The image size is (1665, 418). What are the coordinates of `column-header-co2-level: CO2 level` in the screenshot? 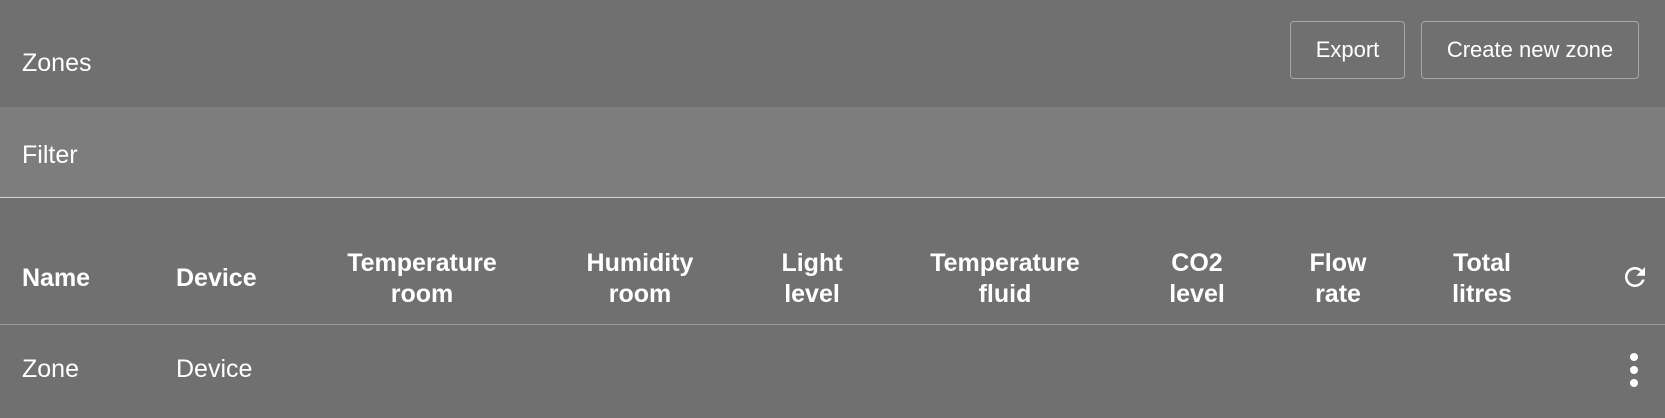 It's located at (1197, 279).